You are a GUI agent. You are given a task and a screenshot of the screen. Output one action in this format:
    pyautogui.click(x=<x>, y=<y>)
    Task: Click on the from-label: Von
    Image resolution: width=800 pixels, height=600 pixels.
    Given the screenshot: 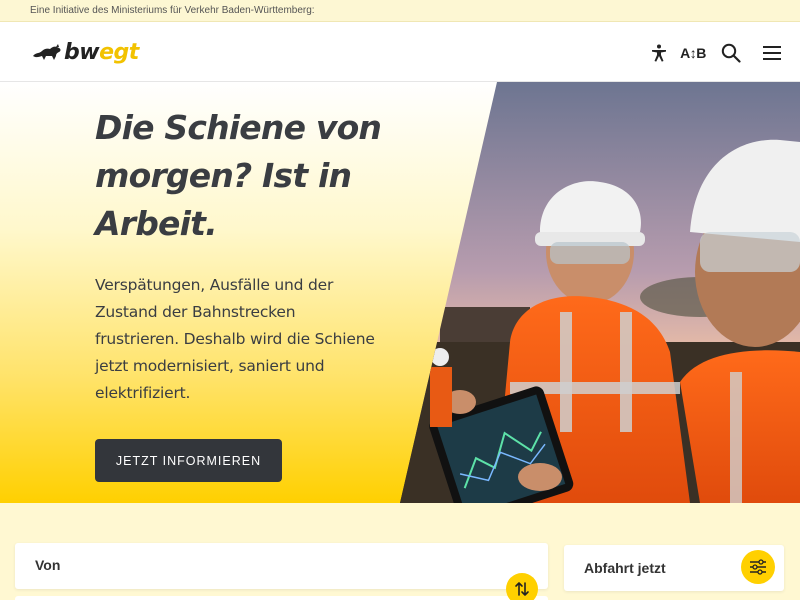 What is the action you would take?
    pyautogui.click(x=48, y=565)
    